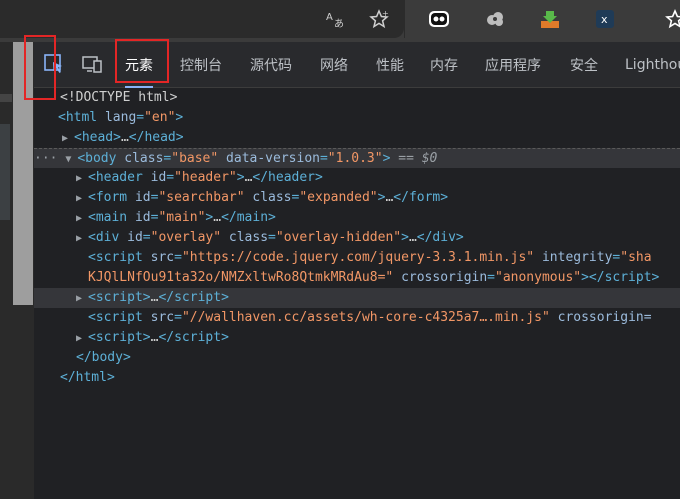 The image size is (680, 499). I want to click on attr-value: "en", so click(160, 117).